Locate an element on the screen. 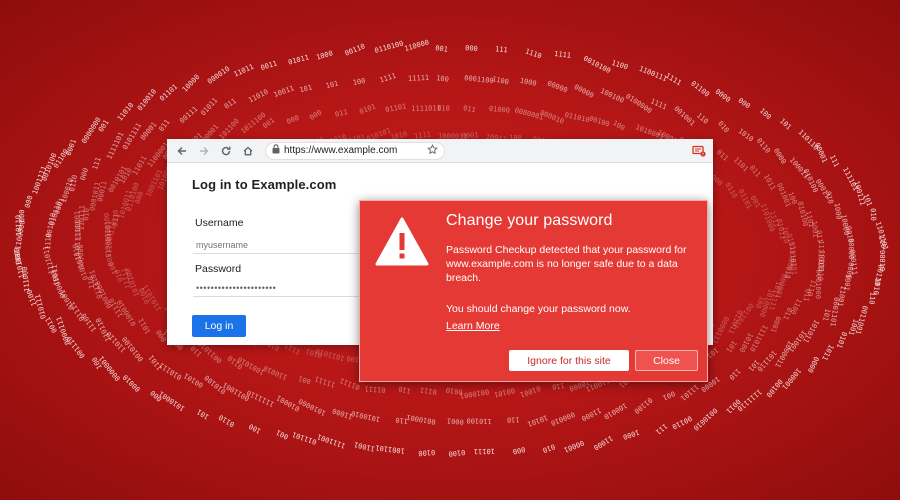  forward-arrow-icon is located at coordinates (204, 151).